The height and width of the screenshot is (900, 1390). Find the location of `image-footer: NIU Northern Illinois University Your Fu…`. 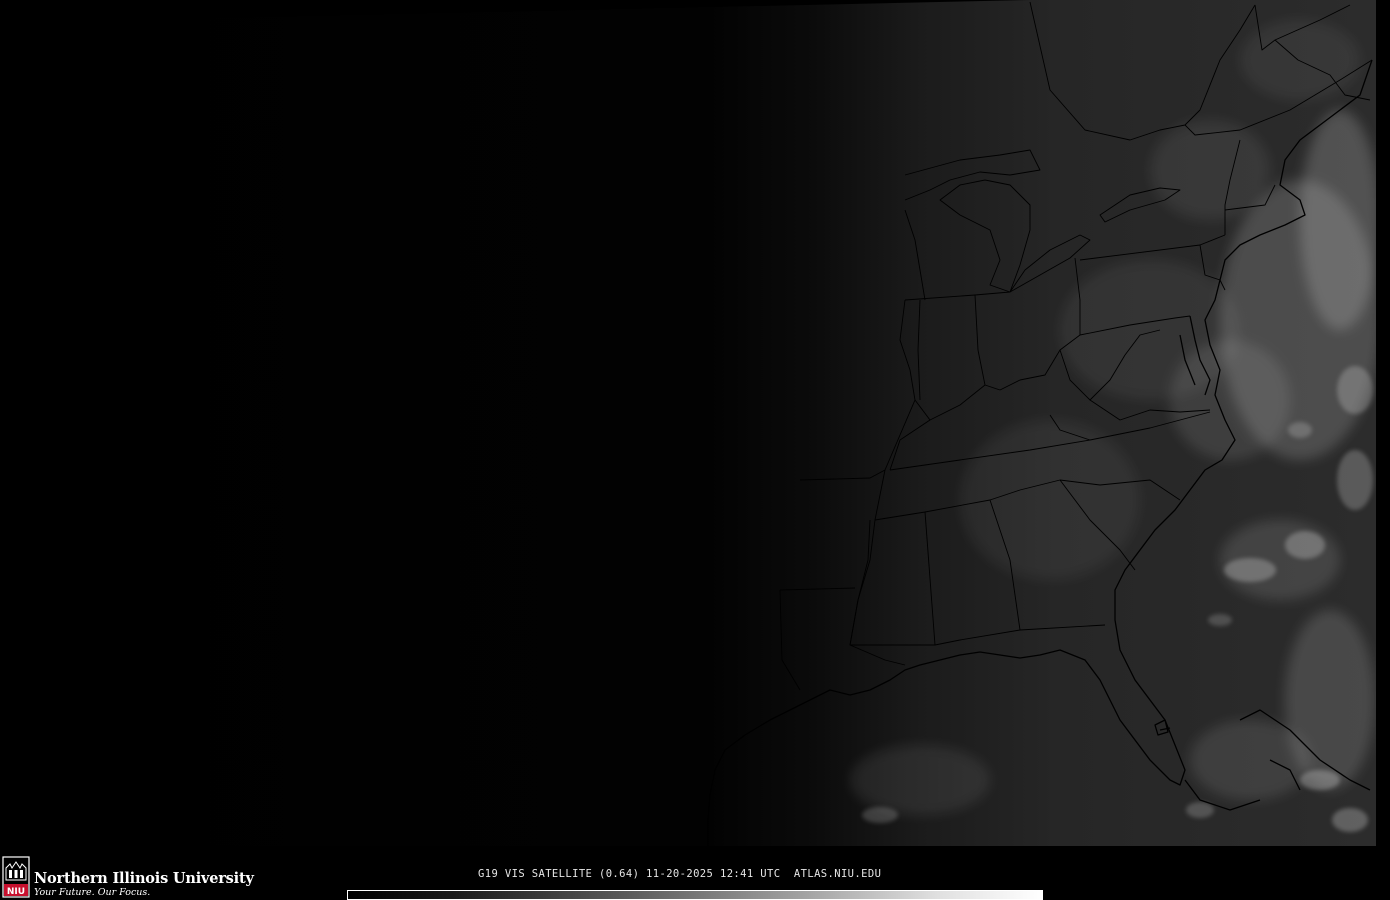

image-footer: NIU Northern Illinois University Your Fu… is located at coordinates (695, 874).